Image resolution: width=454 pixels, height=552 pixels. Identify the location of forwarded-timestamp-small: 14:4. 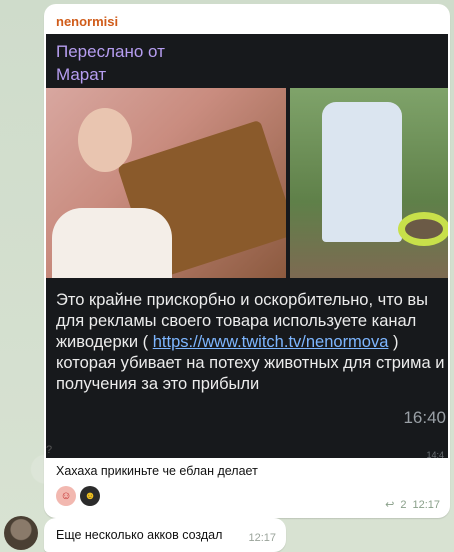
(435, 454).